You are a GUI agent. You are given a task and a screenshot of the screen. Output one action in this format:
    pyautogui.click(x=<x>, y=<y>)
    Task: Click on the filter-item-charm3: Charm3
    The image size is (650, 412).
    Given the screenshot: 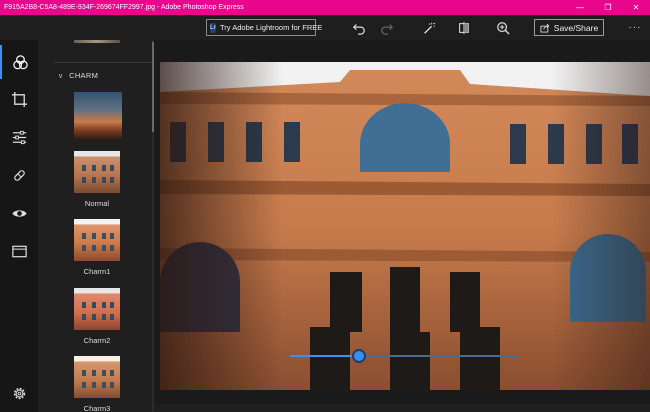 What is the action you would take?
    pyautogui.click(x=97, y=384)
    